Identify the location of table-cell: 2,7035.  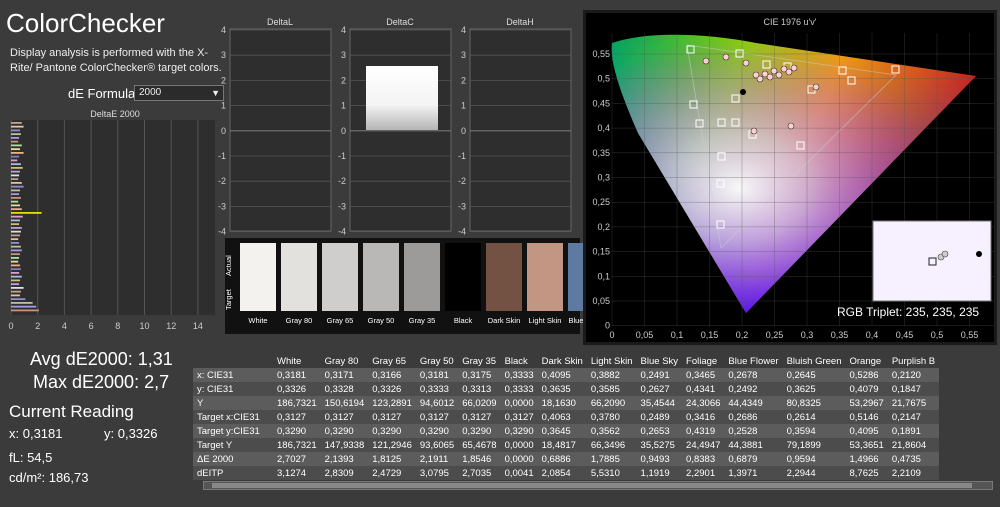
(479, 473).